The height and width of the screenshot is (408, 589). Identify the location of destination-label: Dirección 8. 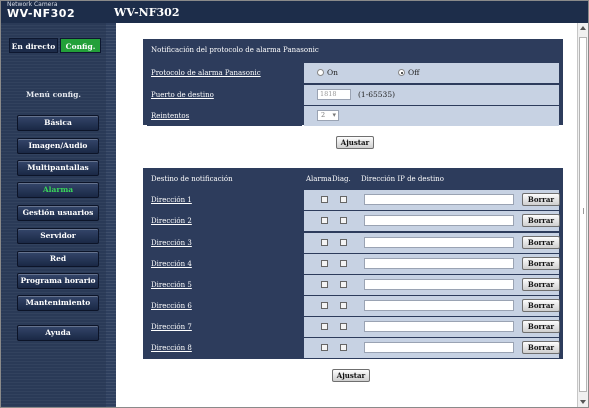
(171, 348).